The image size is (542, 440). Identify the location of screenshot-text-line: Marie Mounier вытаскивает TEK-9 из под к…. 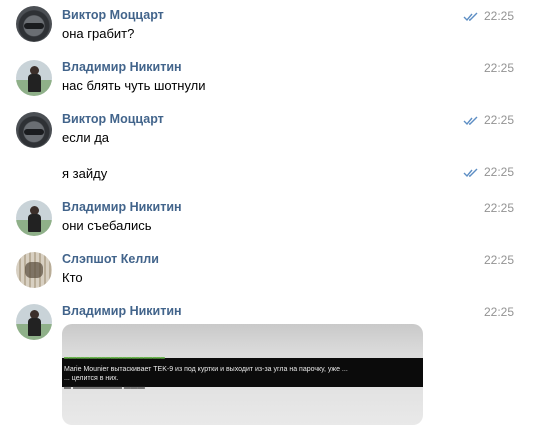
(206, 369).